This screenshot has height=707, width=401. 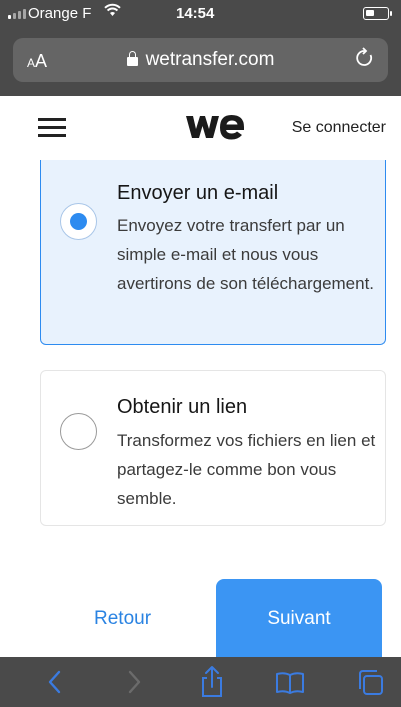 What do you see at coordinates (122, 619) in the screenshot?
I see `back-button: Retour` at bounding box center [122, 619].